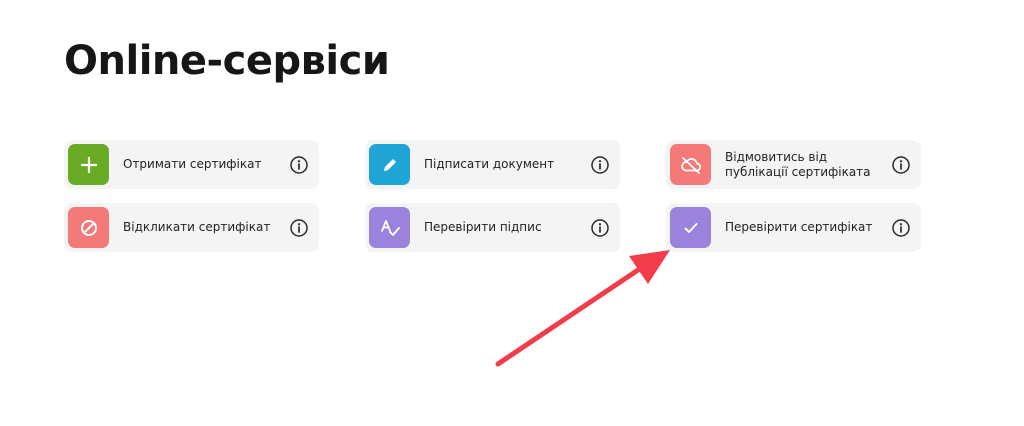  I want to click on service-card-get-certificate: Отримати сертифікат, so click(191, 164).